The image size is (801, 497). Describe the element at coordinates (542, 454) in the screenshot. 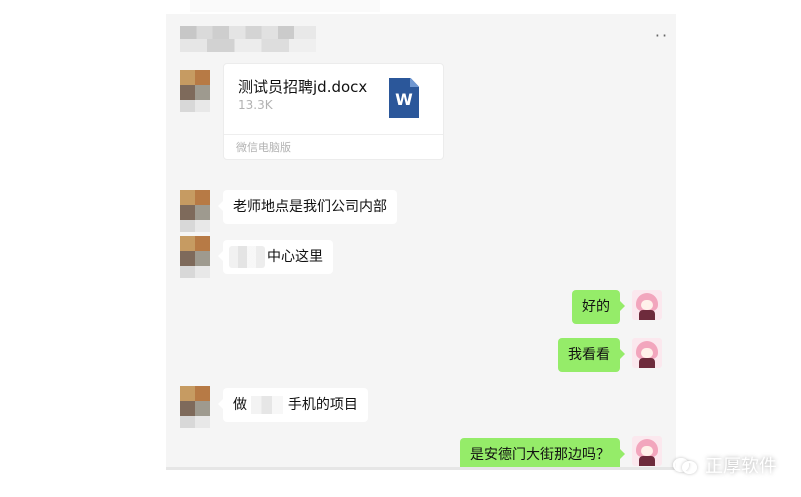

I see `message-bubble-sent: 是安德门大街那边吗？` at that location.